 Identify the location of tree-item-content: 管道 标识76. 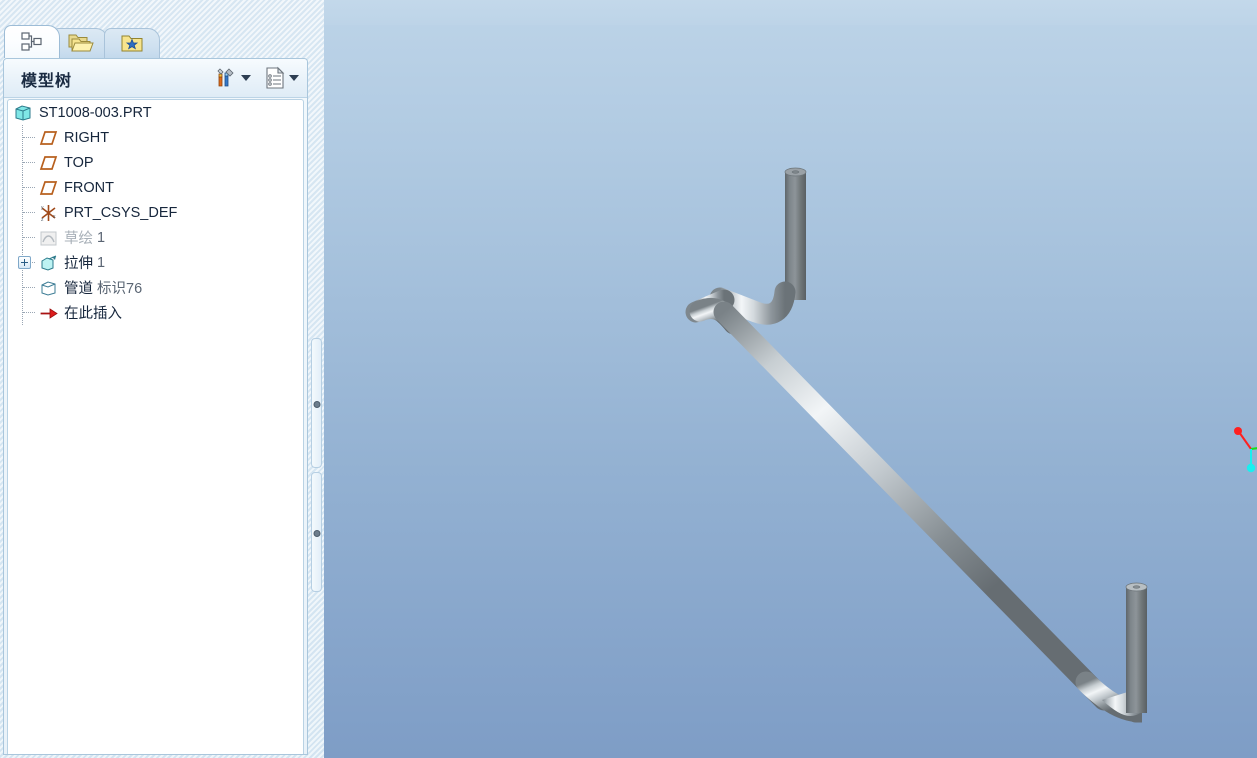
(90, 287).